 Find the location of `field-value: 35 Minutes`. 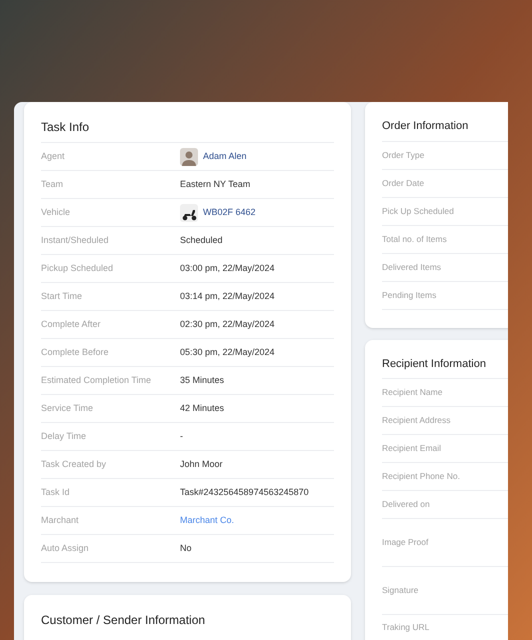

field-value: 35 Minutes is located at coordinates (202, 380).